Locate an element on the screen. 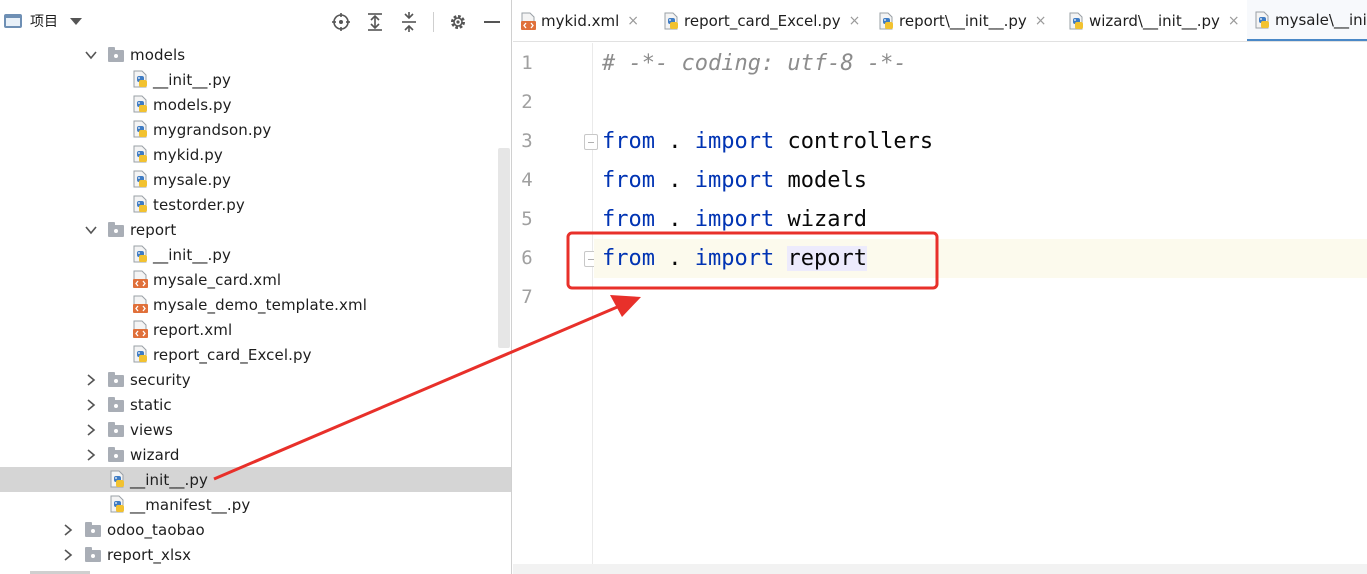  tree-folder-row: views is located at coordinates (255, 429).